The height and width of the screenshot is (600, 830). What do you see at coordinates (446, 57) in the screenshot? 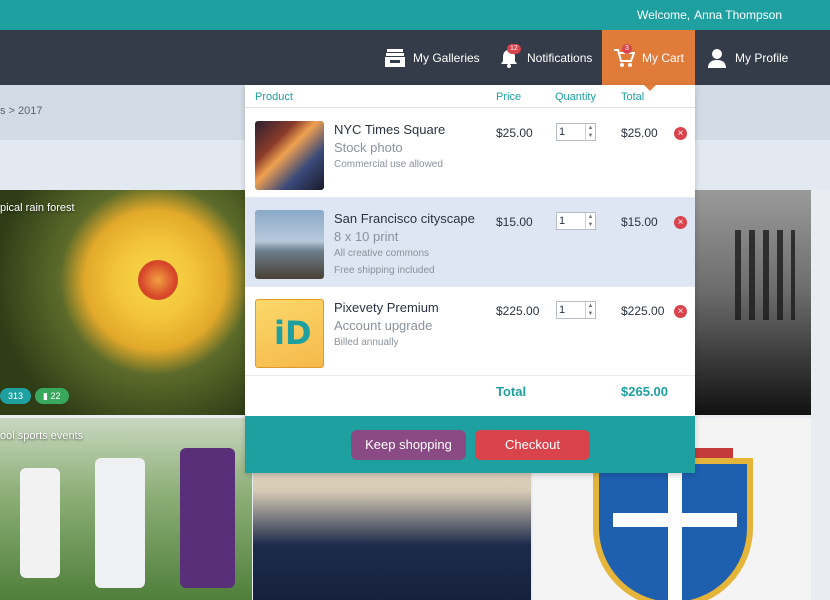
I see `nav-label: My Galleries` at bounding box center [446, 57].